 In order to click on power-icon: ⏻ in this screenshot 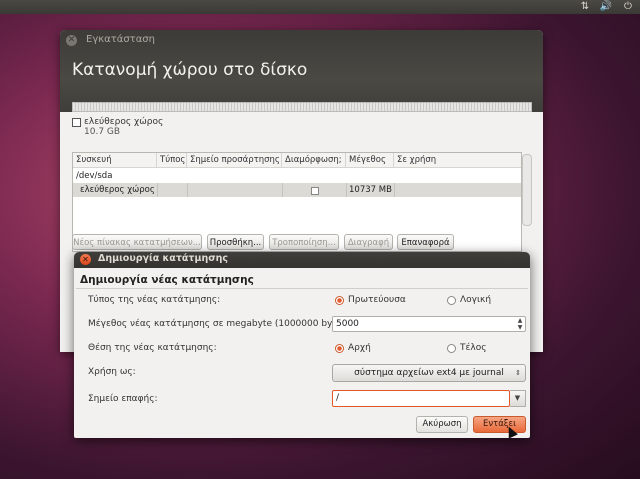, I will do `click(628, 7)`.